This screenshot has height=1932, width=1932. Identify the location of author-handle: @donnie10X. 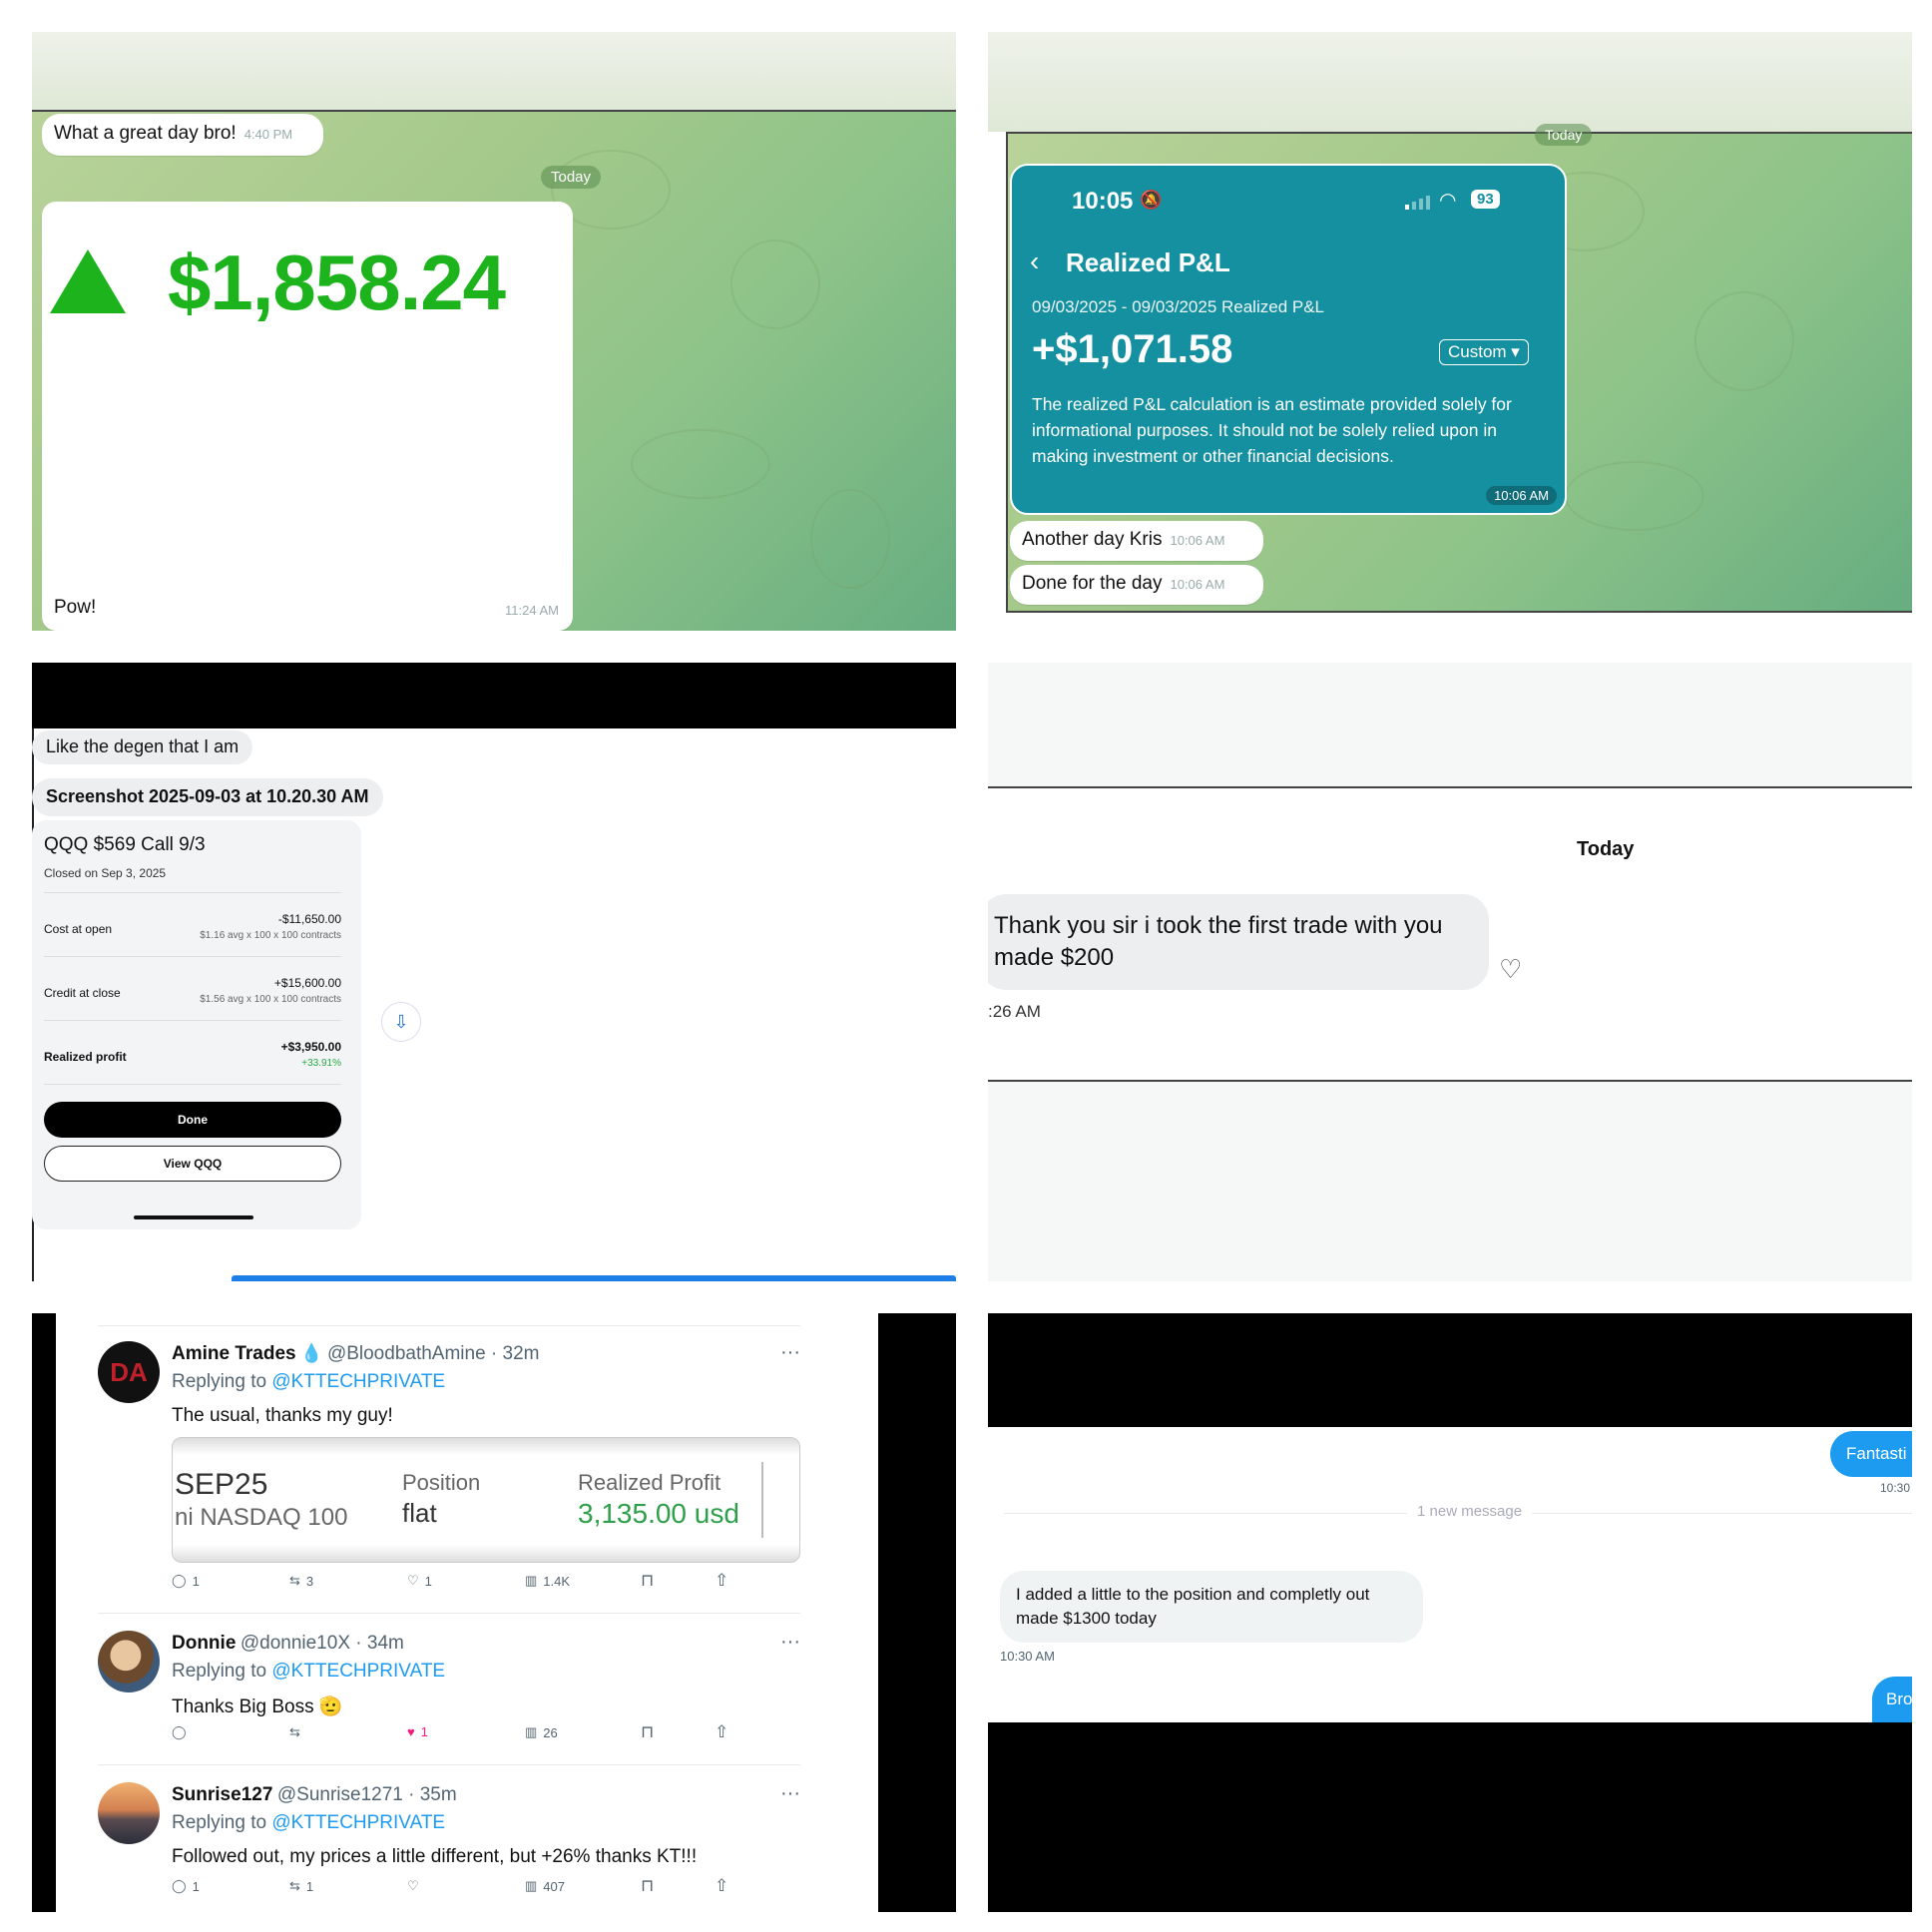
(295, 1643).